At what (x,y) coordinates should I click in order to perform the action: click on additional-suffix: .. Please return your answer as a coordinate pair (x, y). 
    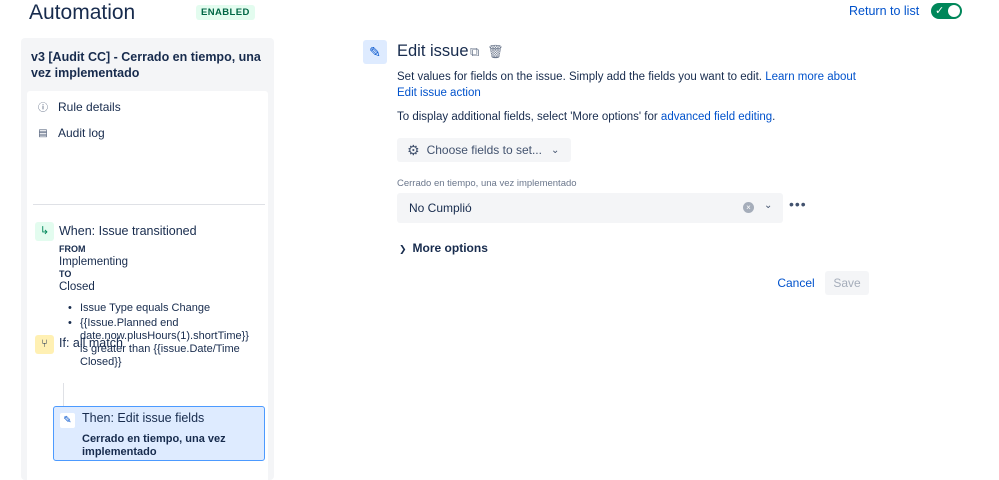
    Looking at the image, I should click on (774, 117).